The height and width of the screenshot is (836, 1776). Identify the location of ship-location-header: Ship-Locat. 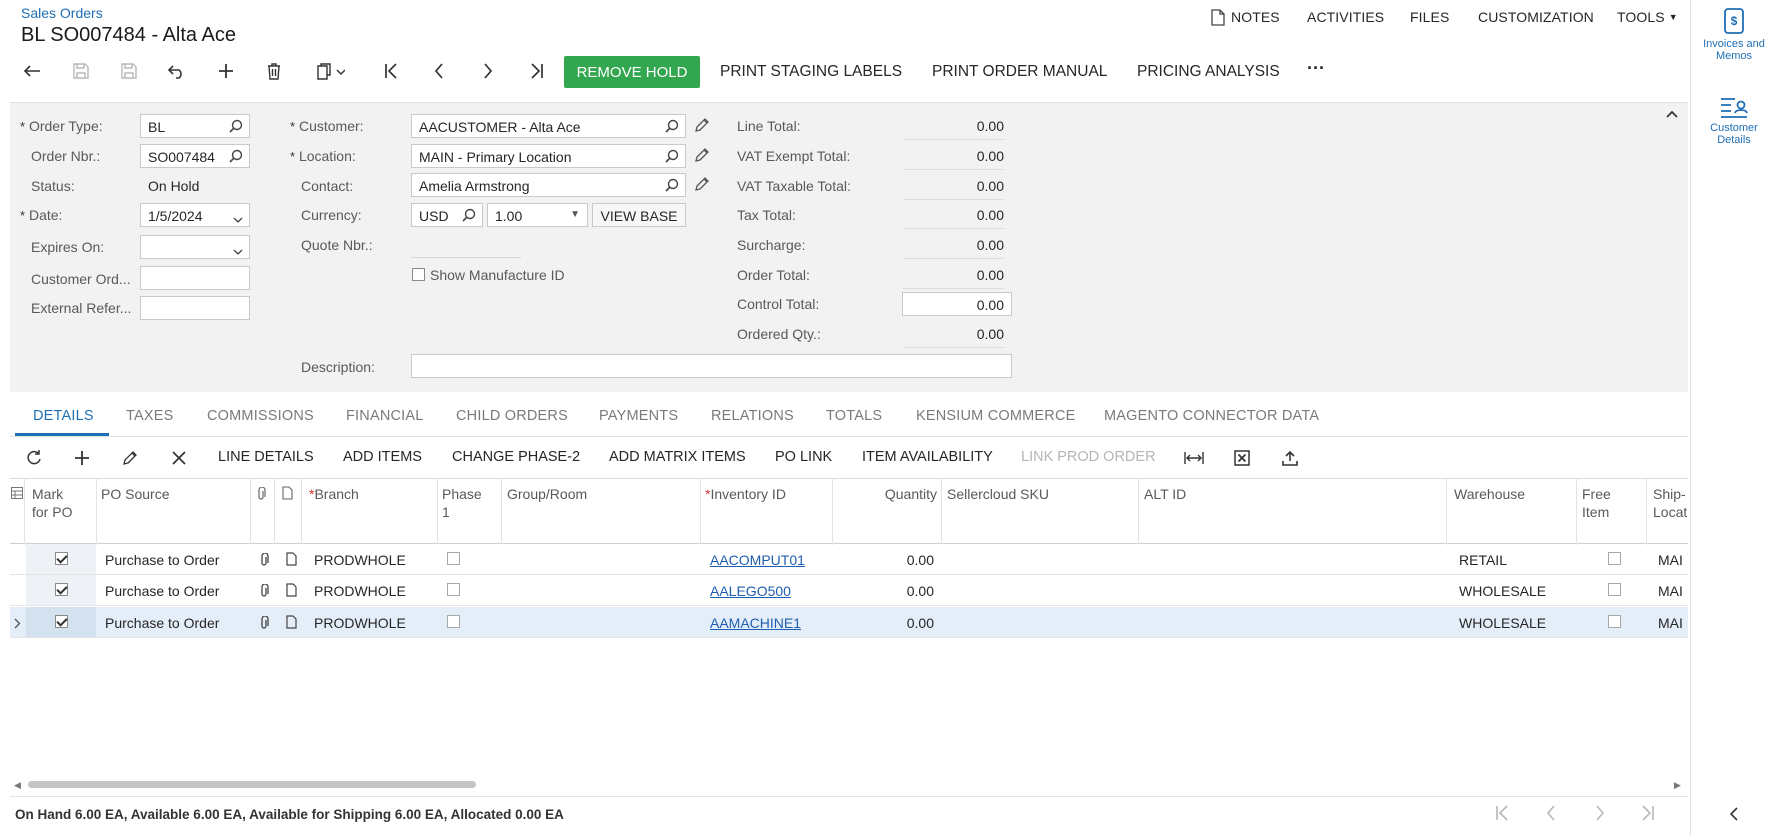
(1670, 503).